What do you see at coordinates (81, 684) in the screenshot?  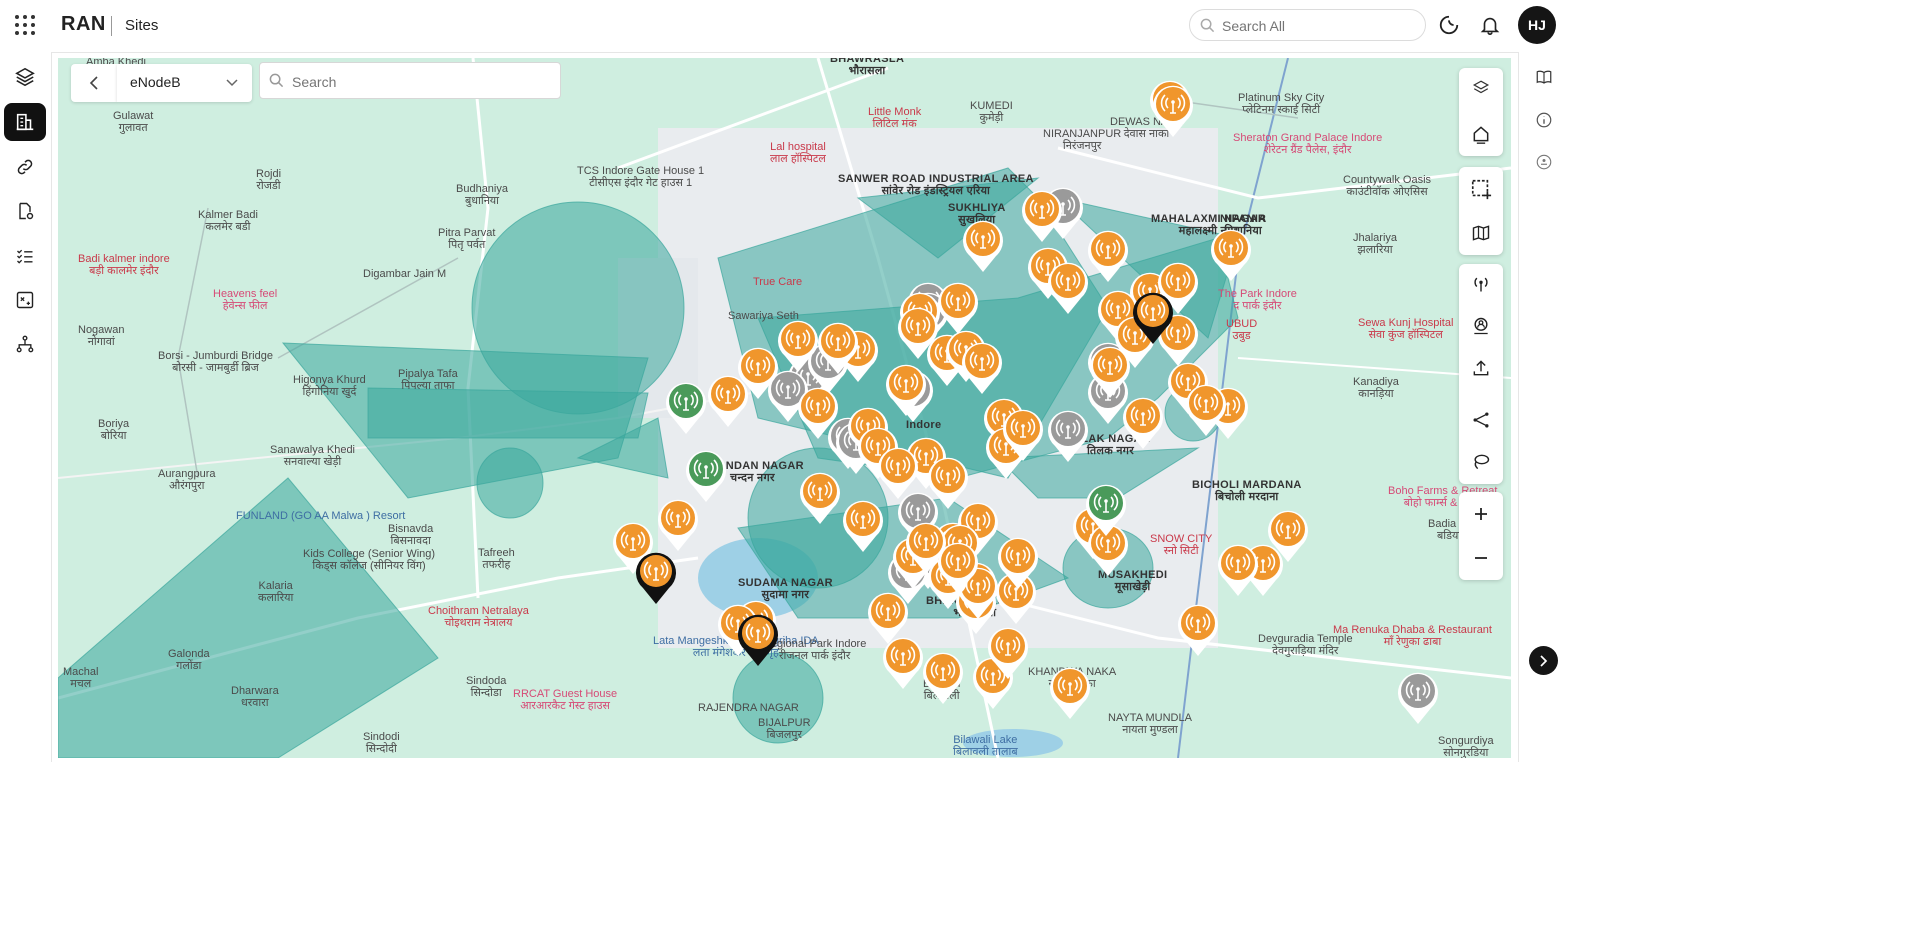 I see `place-name-local: मचल` at bounding box center [81, 684].